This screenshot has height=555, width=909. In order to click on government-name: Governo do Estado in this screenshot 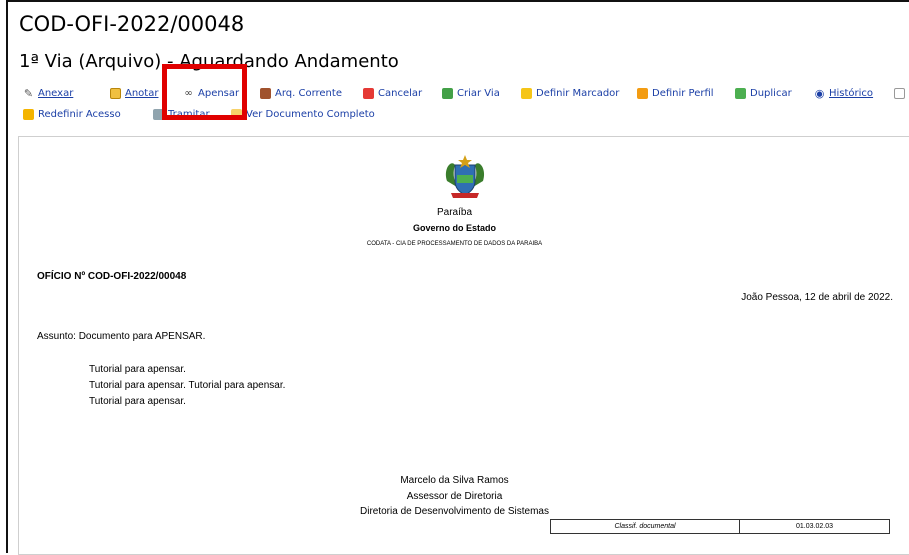, I will do `click(454, 228)`.